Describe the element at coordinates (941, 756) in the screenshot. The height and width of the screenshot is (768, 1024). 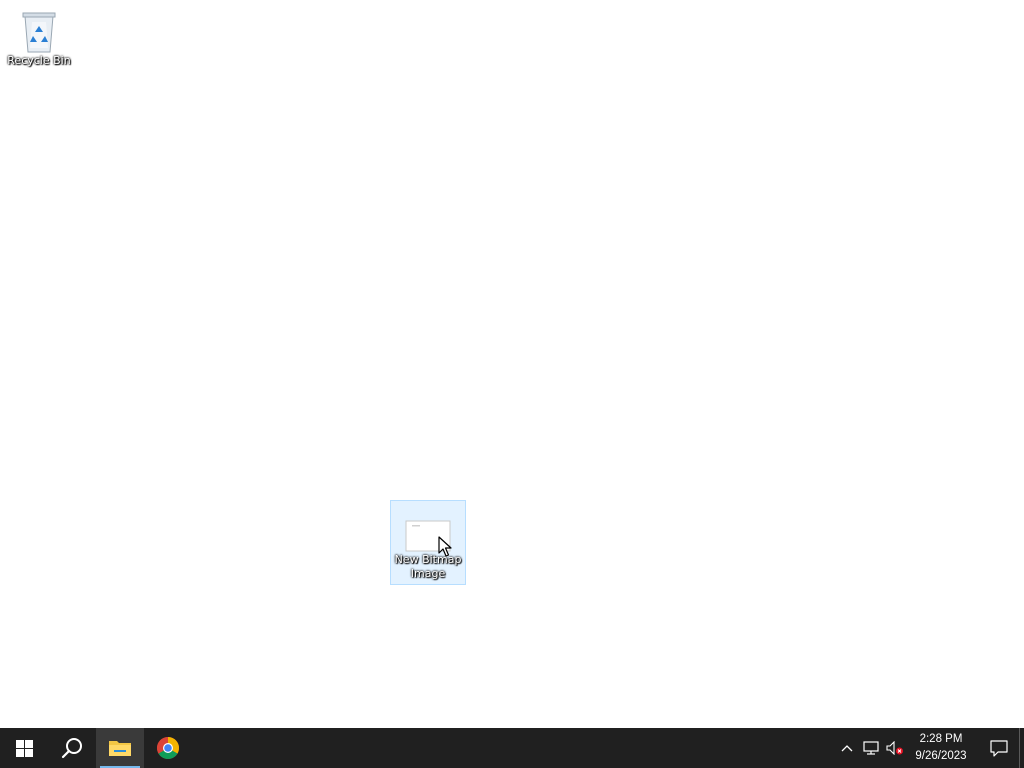
I see `clock-date: 9/26/2023` at that location.